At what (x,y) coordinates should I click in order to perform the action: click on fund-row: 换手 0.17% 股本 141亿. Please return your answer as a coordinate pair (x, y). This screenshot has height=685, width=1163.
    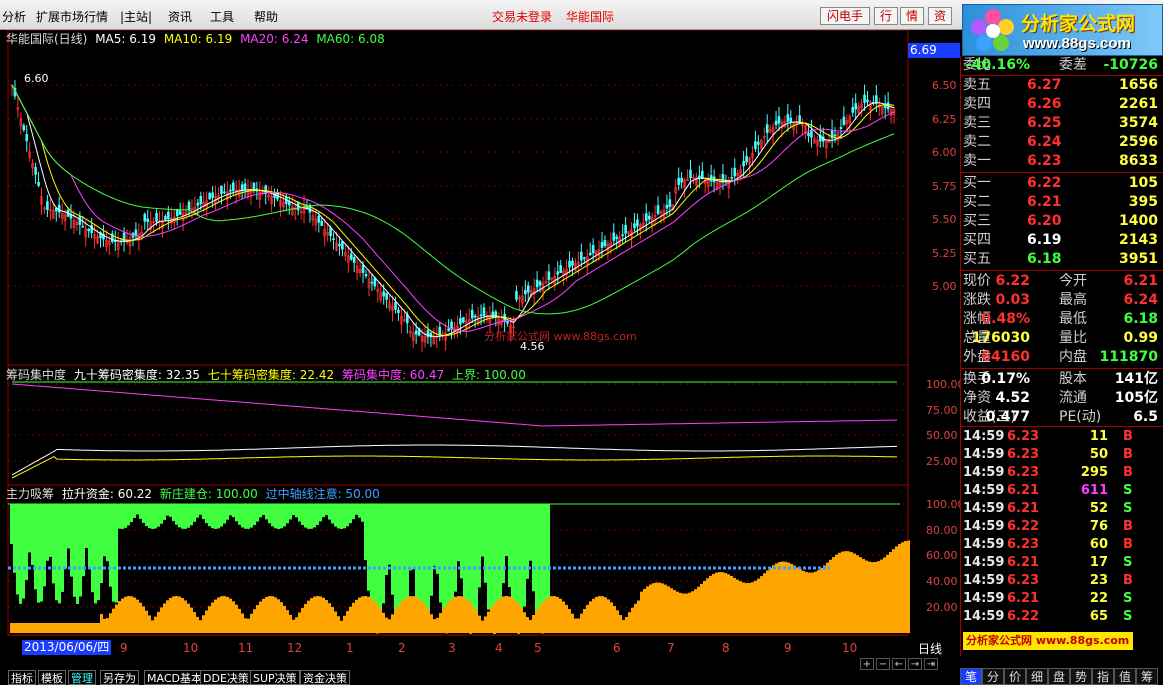
    Looking at the image, I should click on (1062, 379).